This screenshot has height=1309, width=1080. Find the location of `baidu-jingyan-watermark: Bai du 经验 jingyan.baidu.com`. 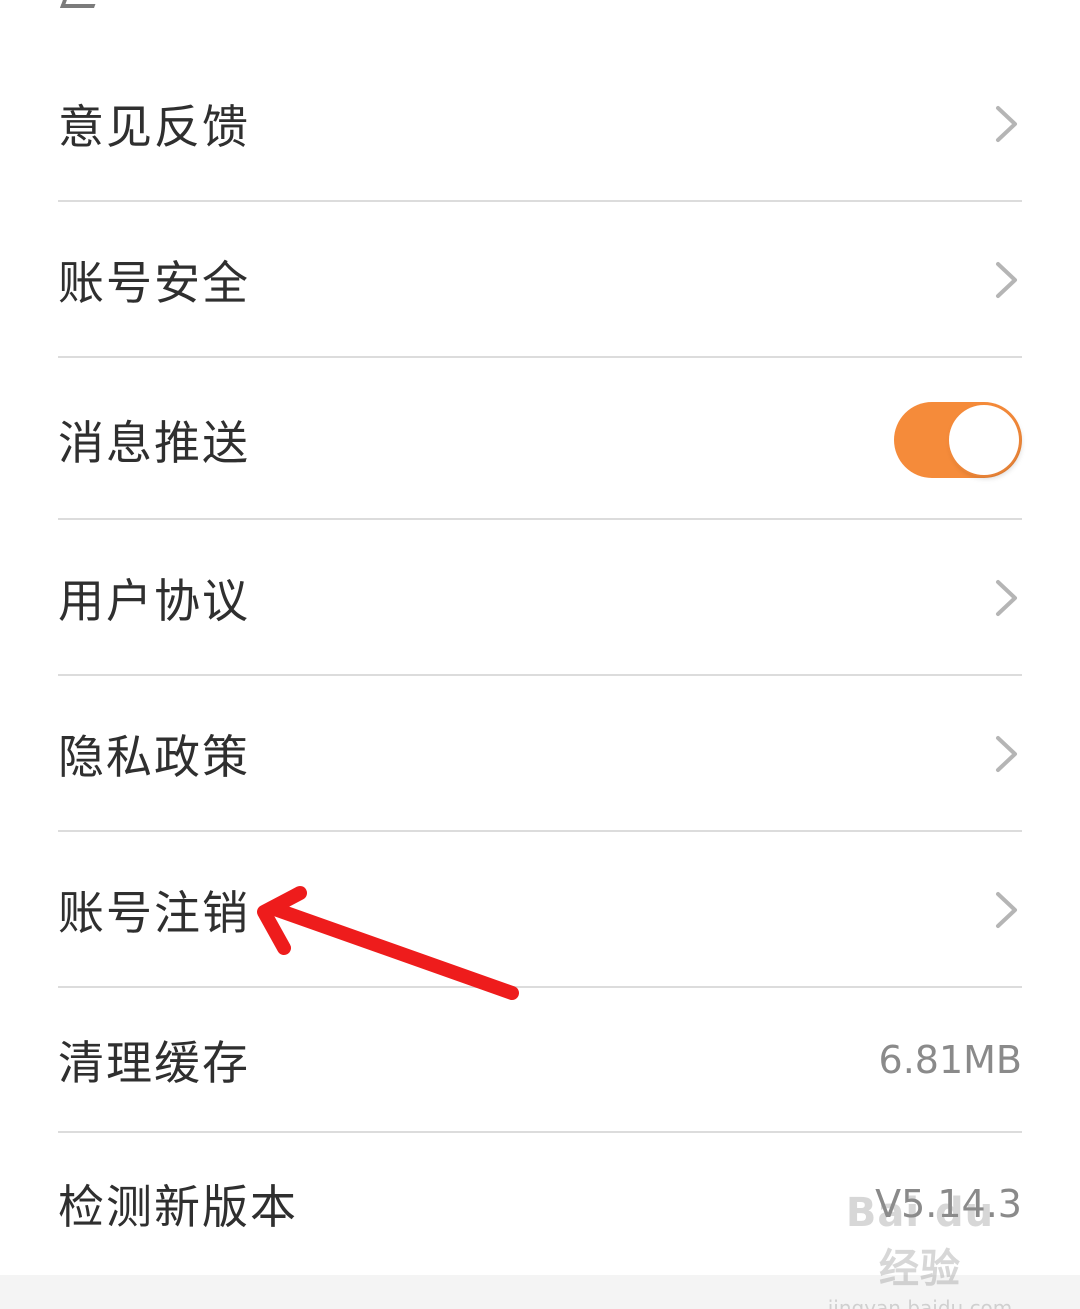

baidu-jingyan-watermark: Bai du 经验 jingyan.baidu.com is located at coordinates (920, 1249).